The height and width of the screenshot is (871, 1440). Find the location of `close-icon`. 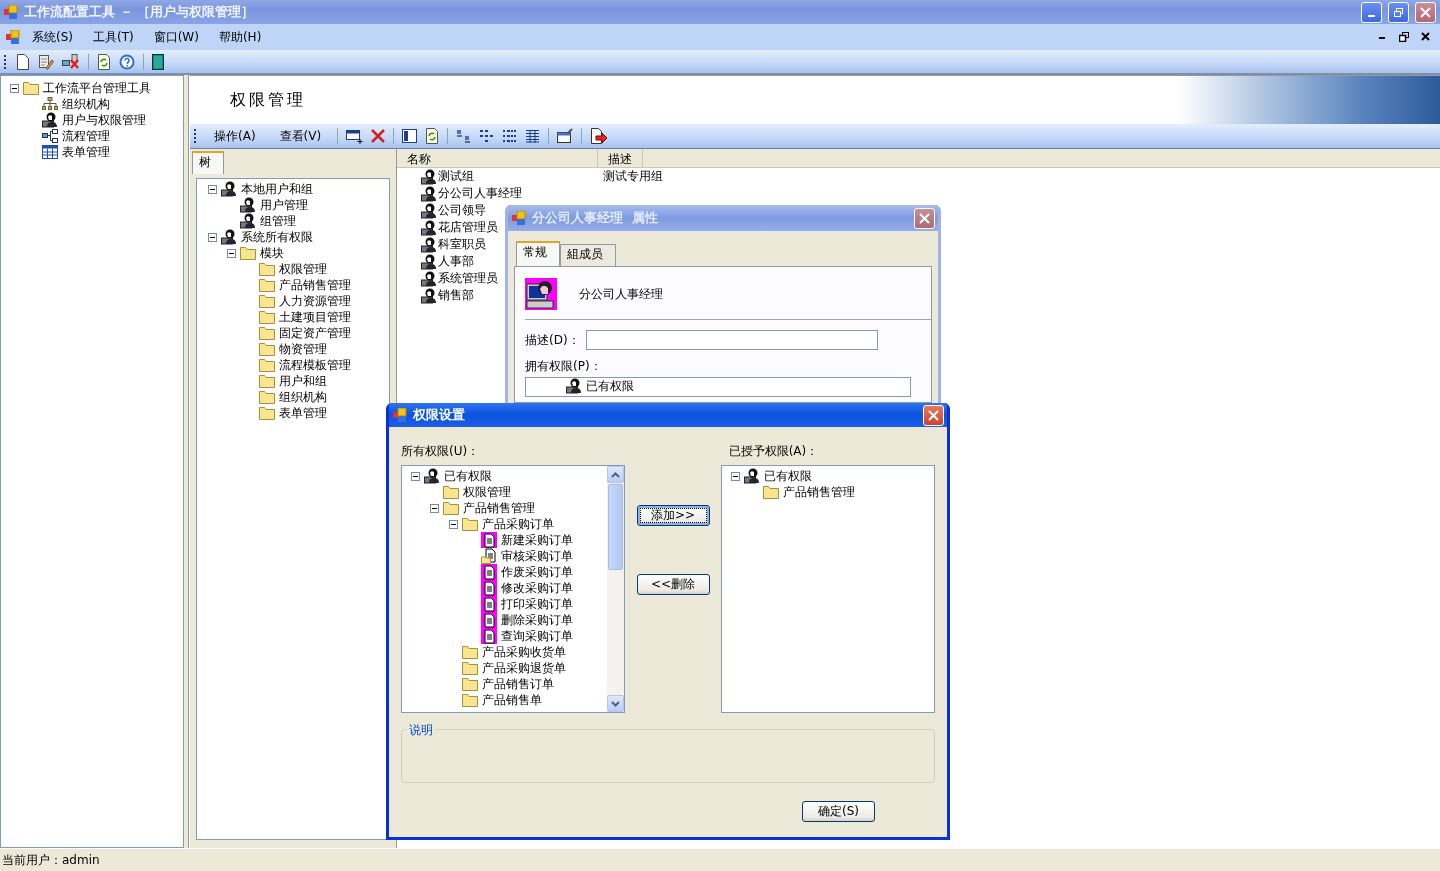

close-icon is located at coordinates (1425, 36).